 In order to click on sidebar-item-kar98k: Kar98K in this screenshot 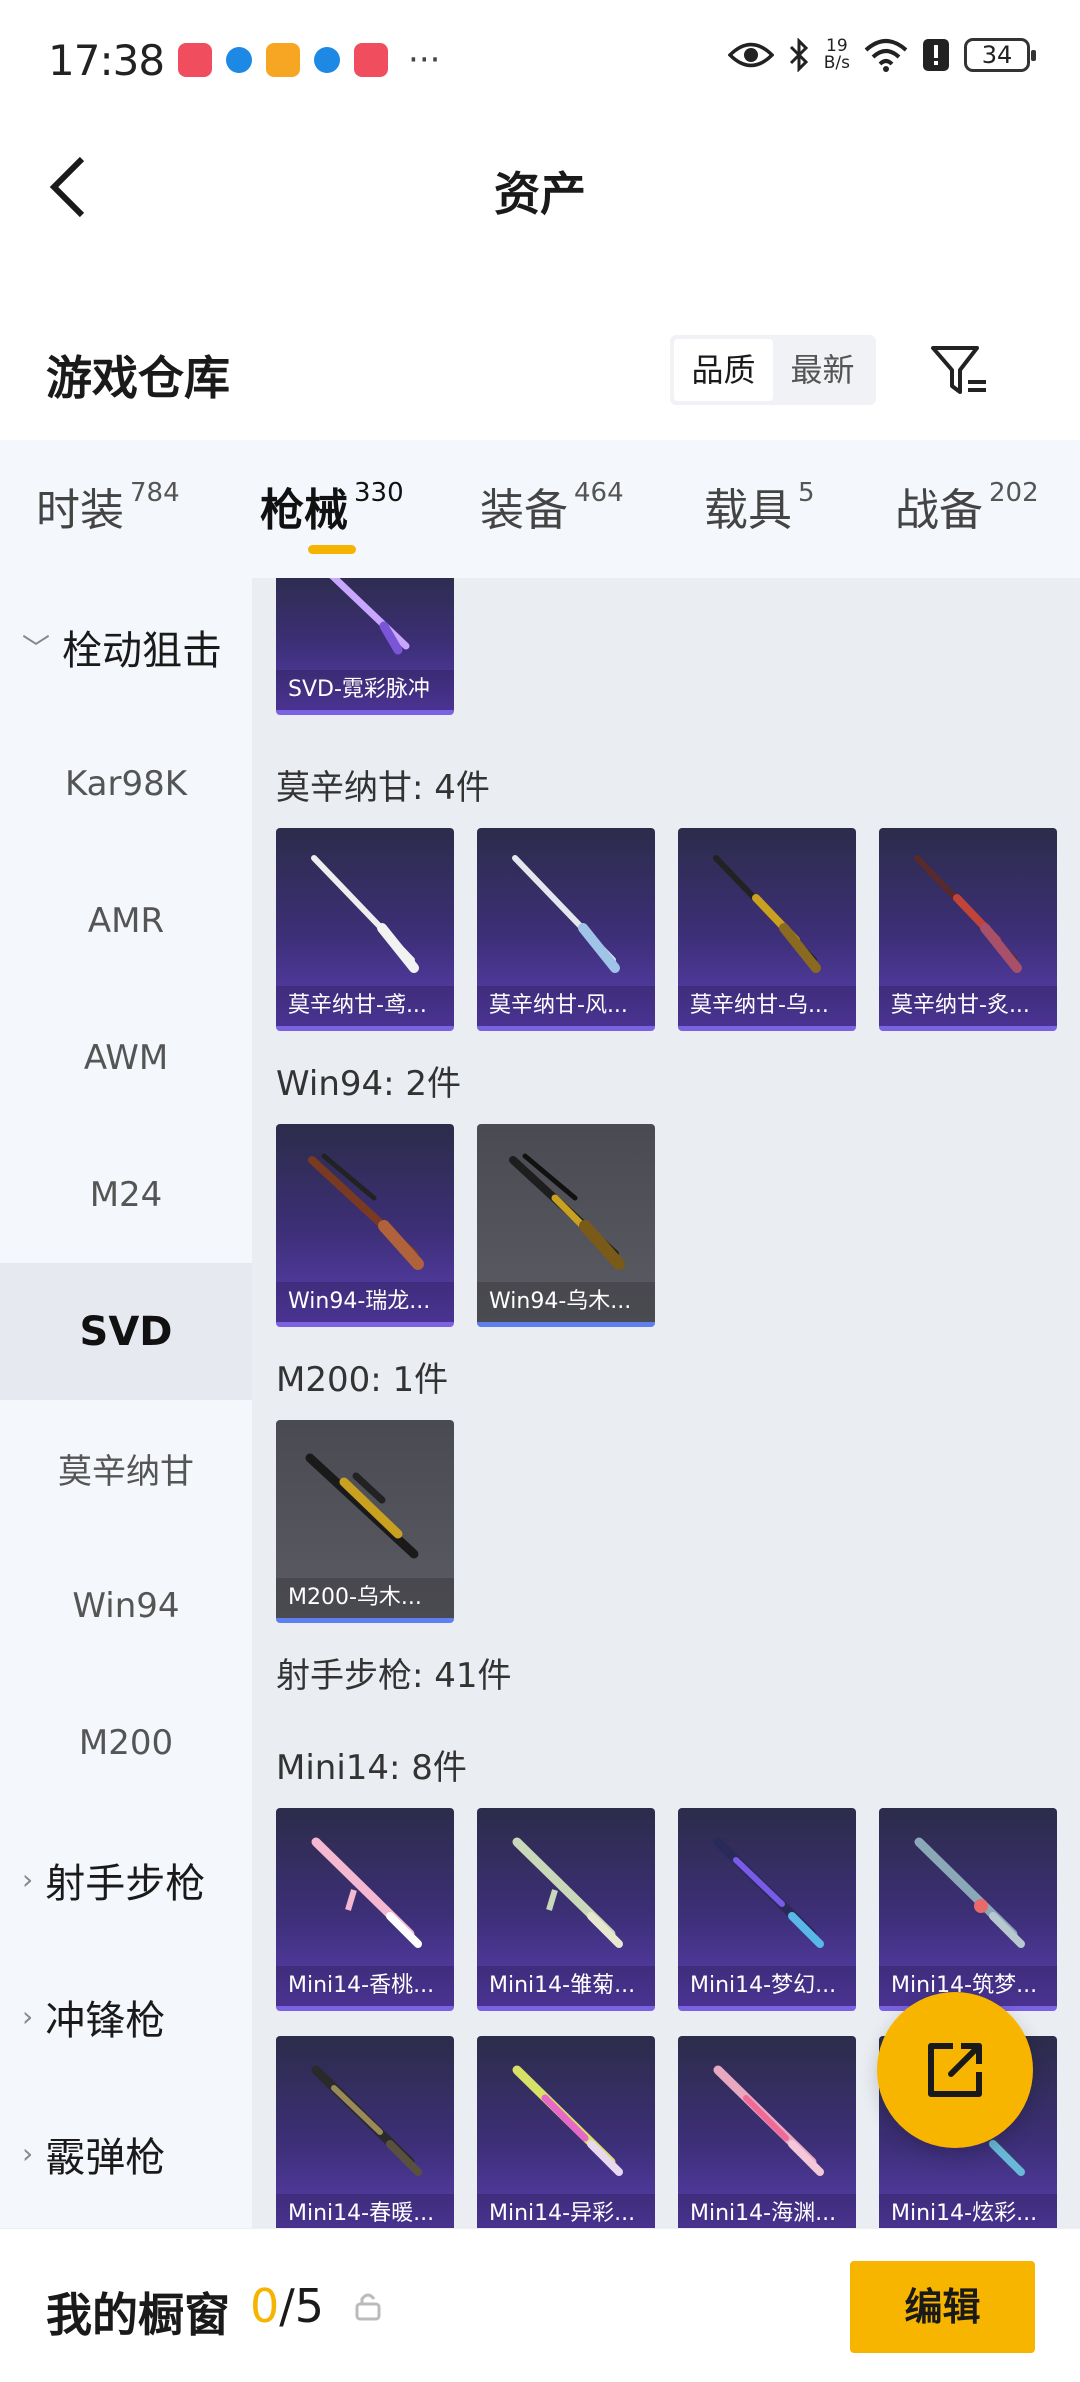, I will do `click(126, 783)`.